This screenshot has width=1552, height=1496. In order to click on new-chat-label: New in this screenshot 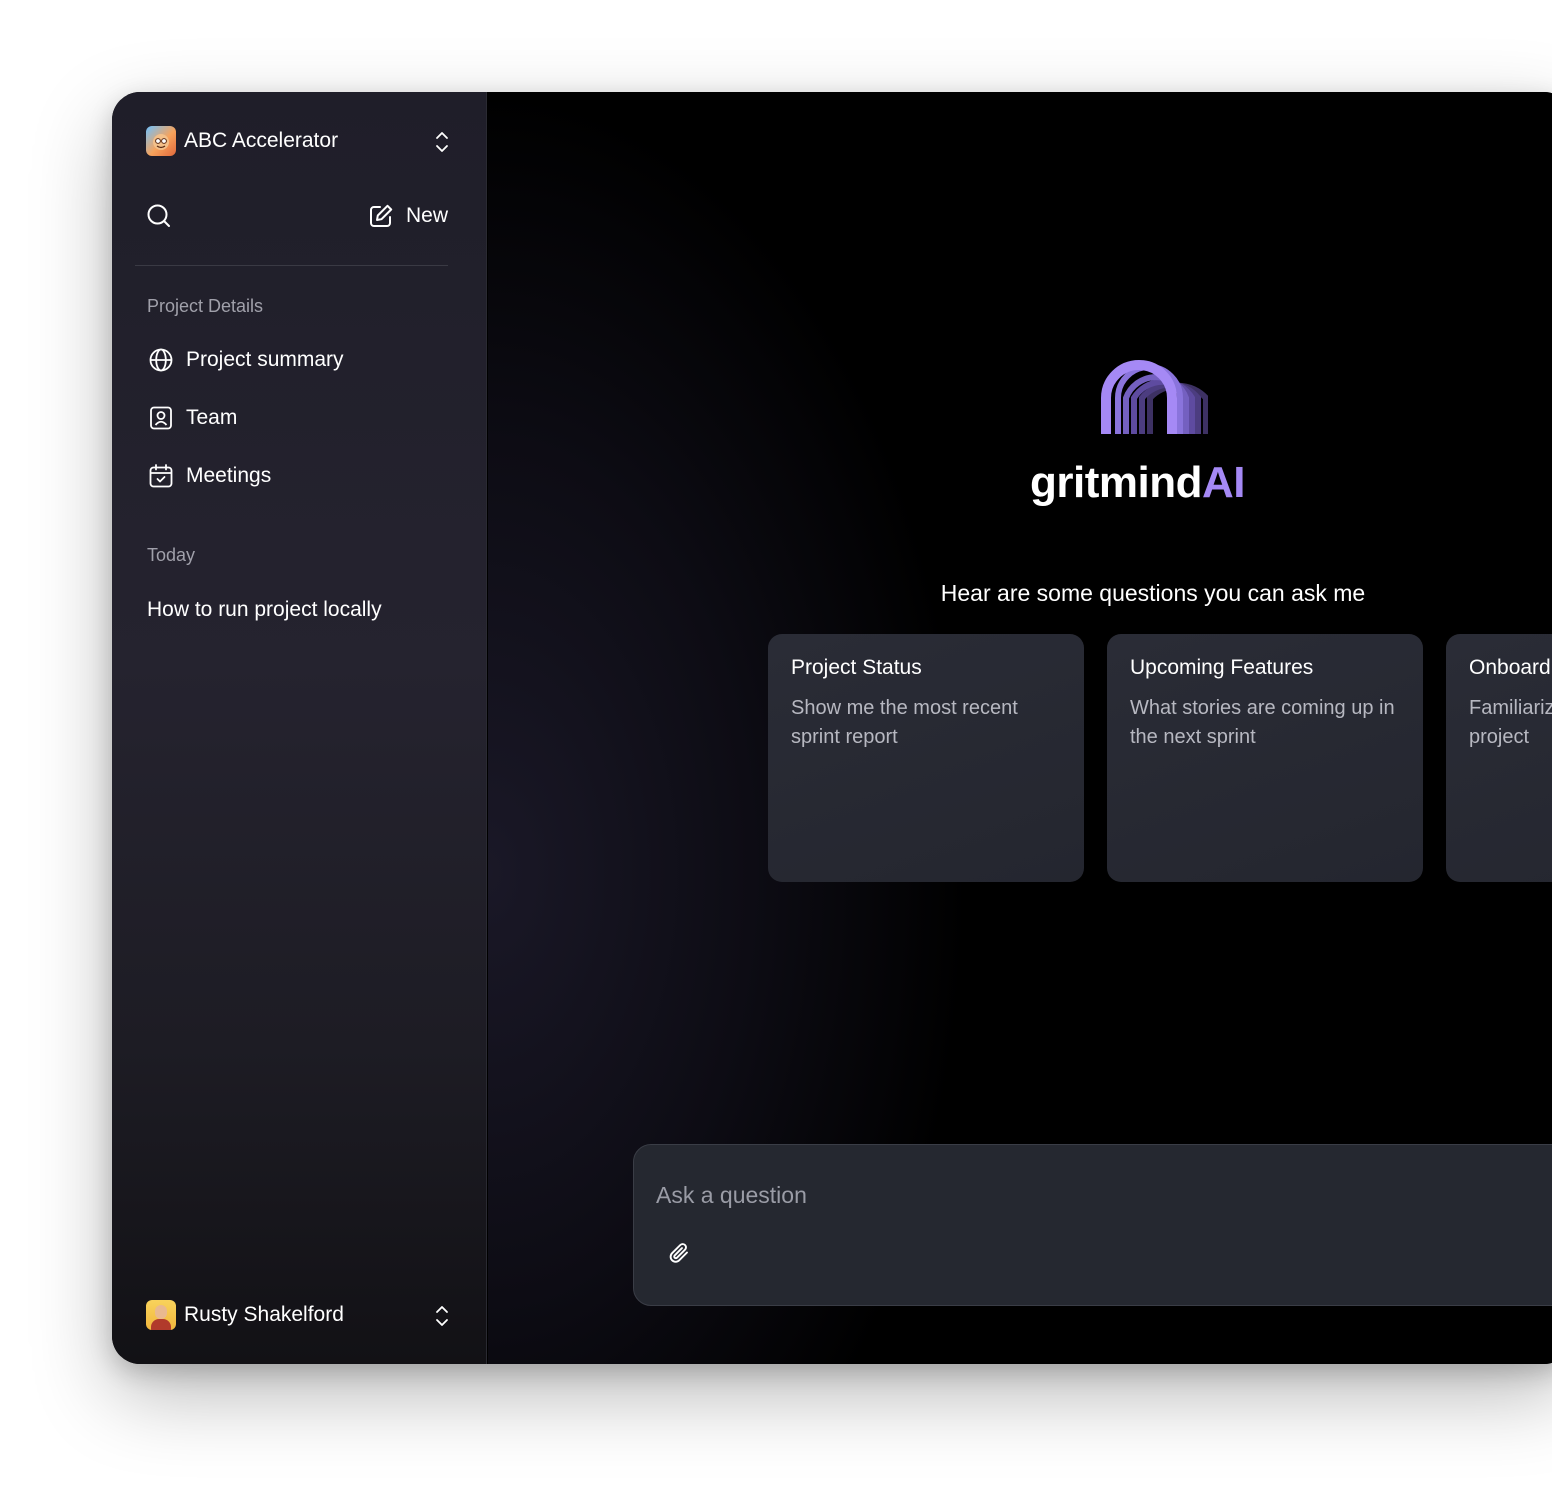, I will do `click(426, 215)`.